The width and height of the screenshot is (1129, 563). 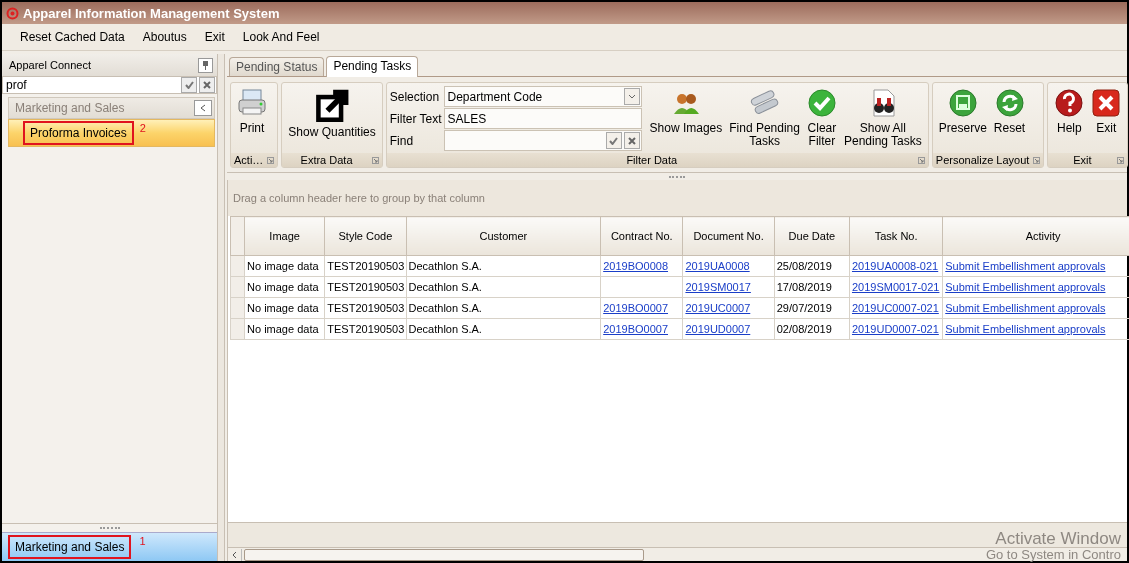 I want to click on menu-item: Reset Cached Data, so click(x=72, y=37).